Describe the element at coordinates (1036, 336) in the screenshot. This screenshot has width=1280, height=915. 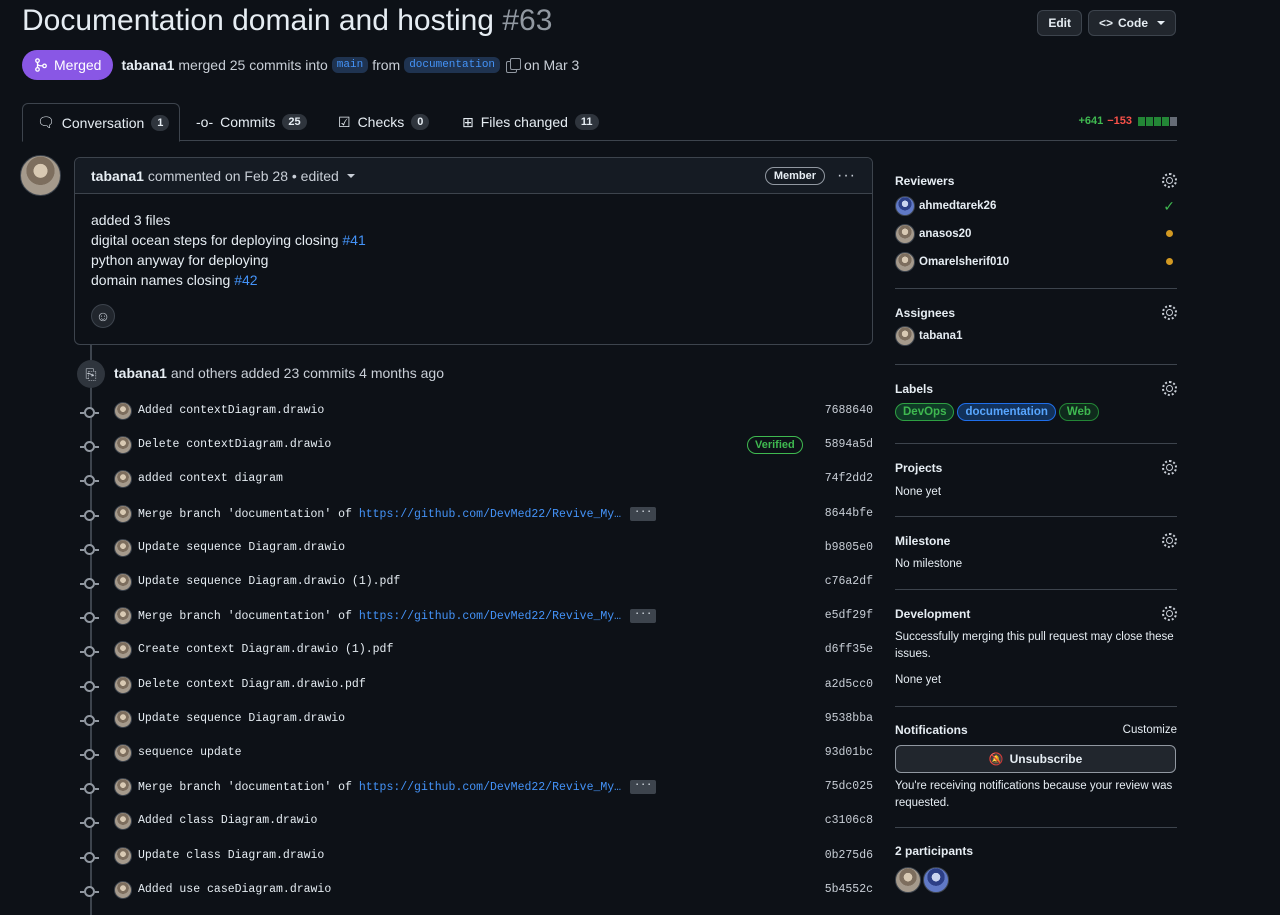
I see `assignee: tabana1` at that location.